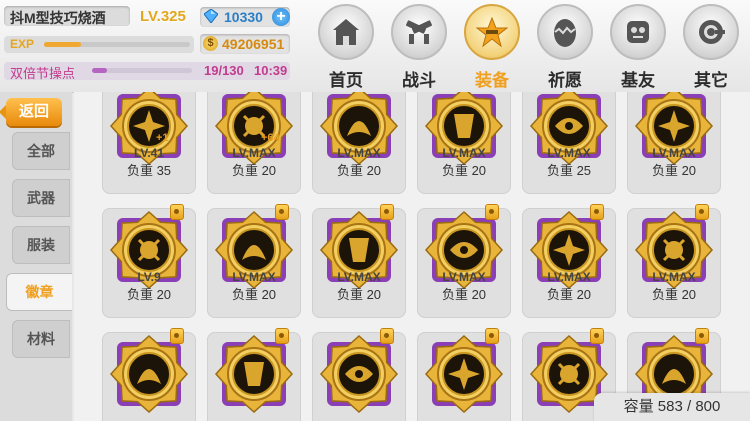 The height and width of the screenshot is (421, 750). What do you see at coordinates (41, 245) in the screenshot?
I see `tab-2: 服装` at bounding box center [41, 245].